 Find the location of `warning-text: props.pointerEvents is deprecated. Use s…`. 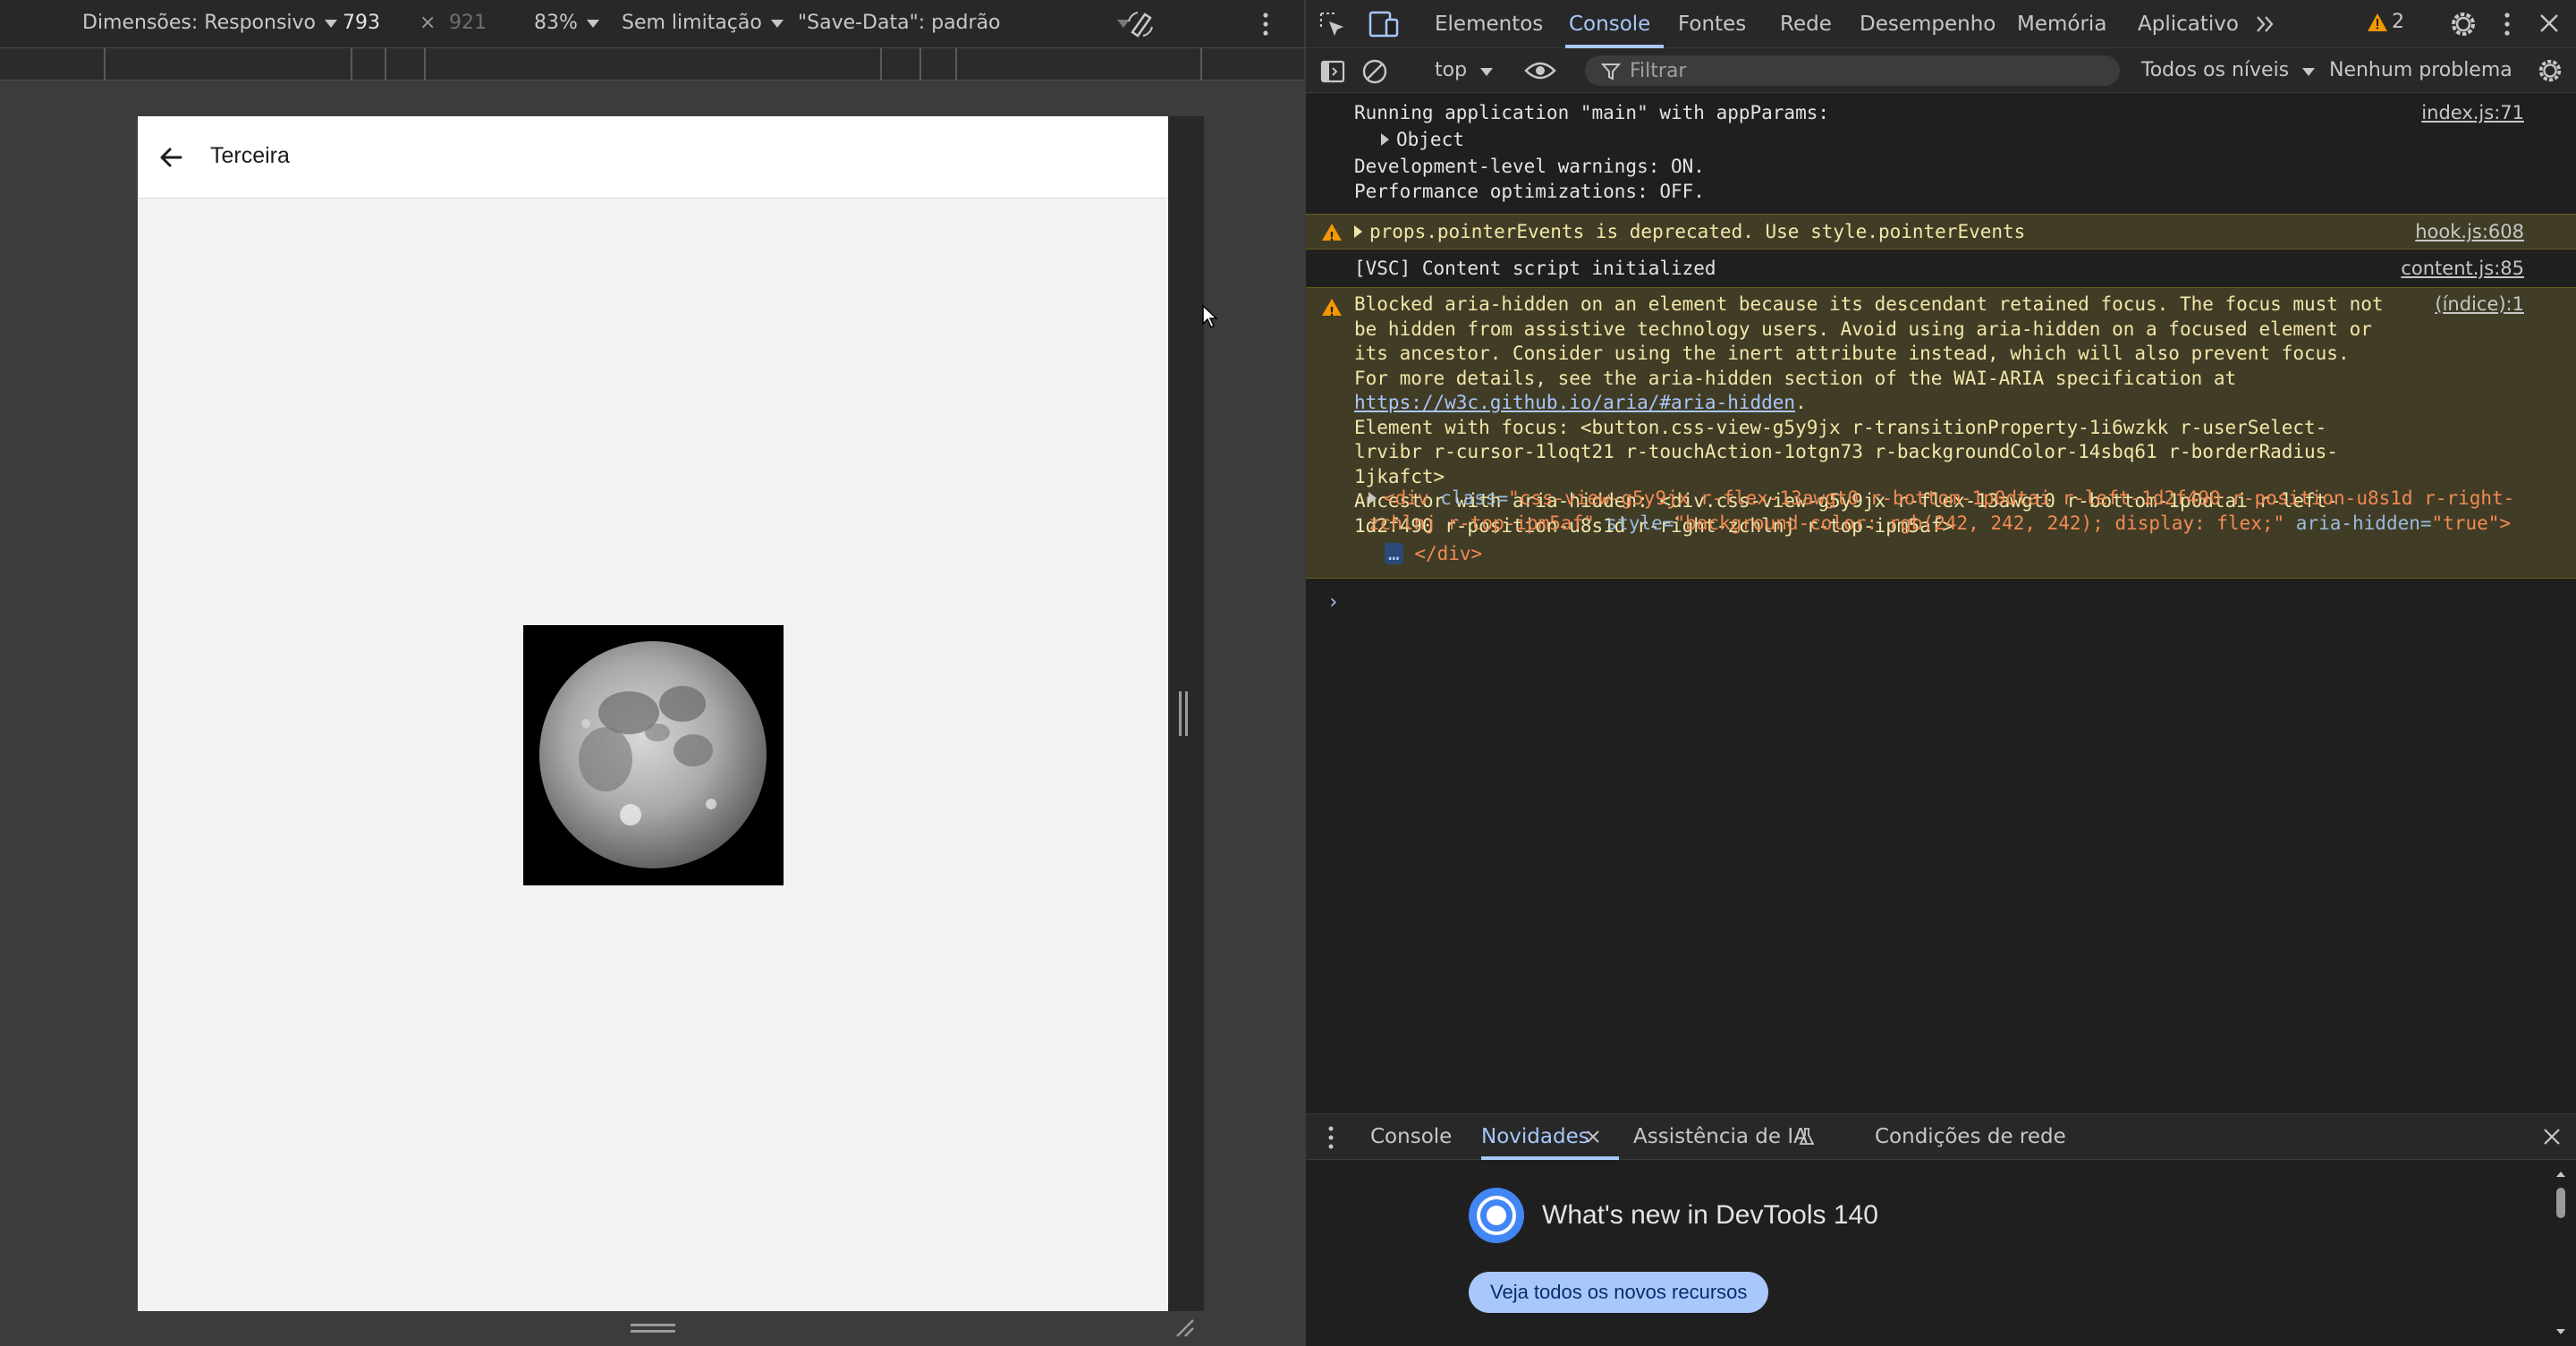

warning-text: props.pointerEvents is deprecated. Use s… is located at coordinates (1943, 232).